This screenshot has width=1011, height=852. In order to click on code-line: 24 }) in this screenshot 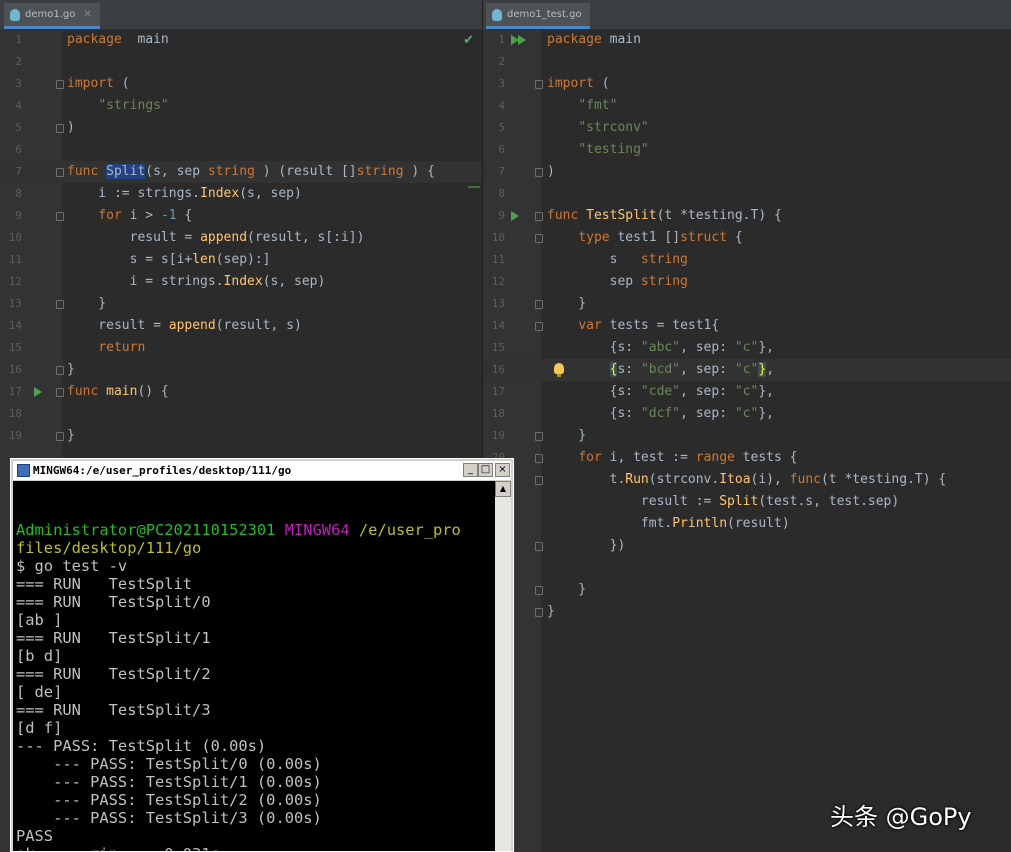, I will do `click(747, 546)`.